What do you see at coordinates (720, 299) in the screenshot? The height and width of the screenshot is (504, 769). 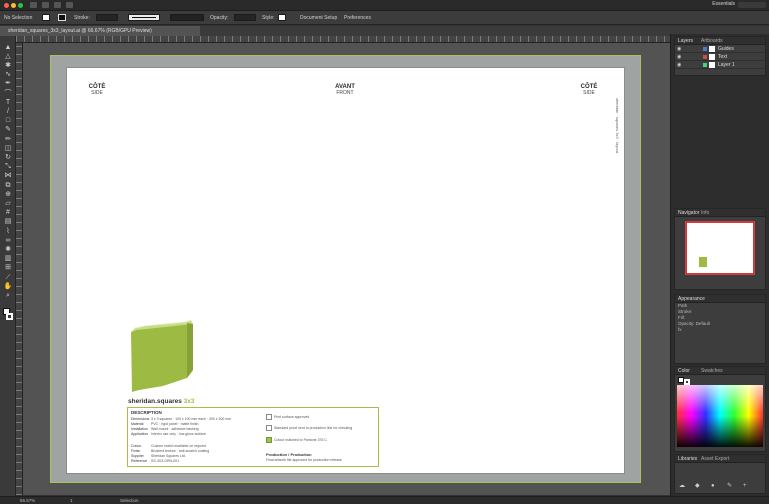 I see `appearance-panel-header: Appearance` at bounding box center [720, 299].